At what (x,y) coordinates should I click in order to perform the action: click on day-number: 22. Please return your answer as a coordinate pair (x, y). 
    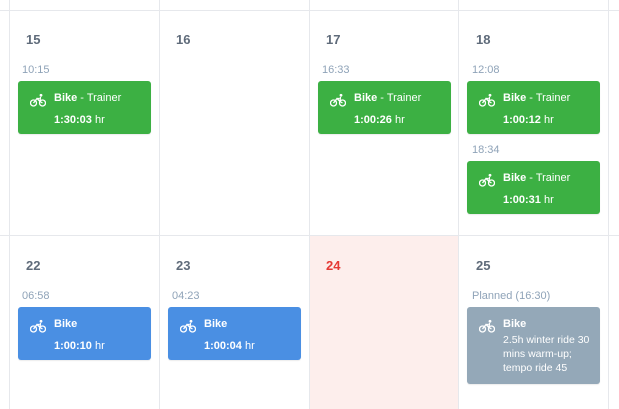
    Looking at the image, I should click on (33, 265).